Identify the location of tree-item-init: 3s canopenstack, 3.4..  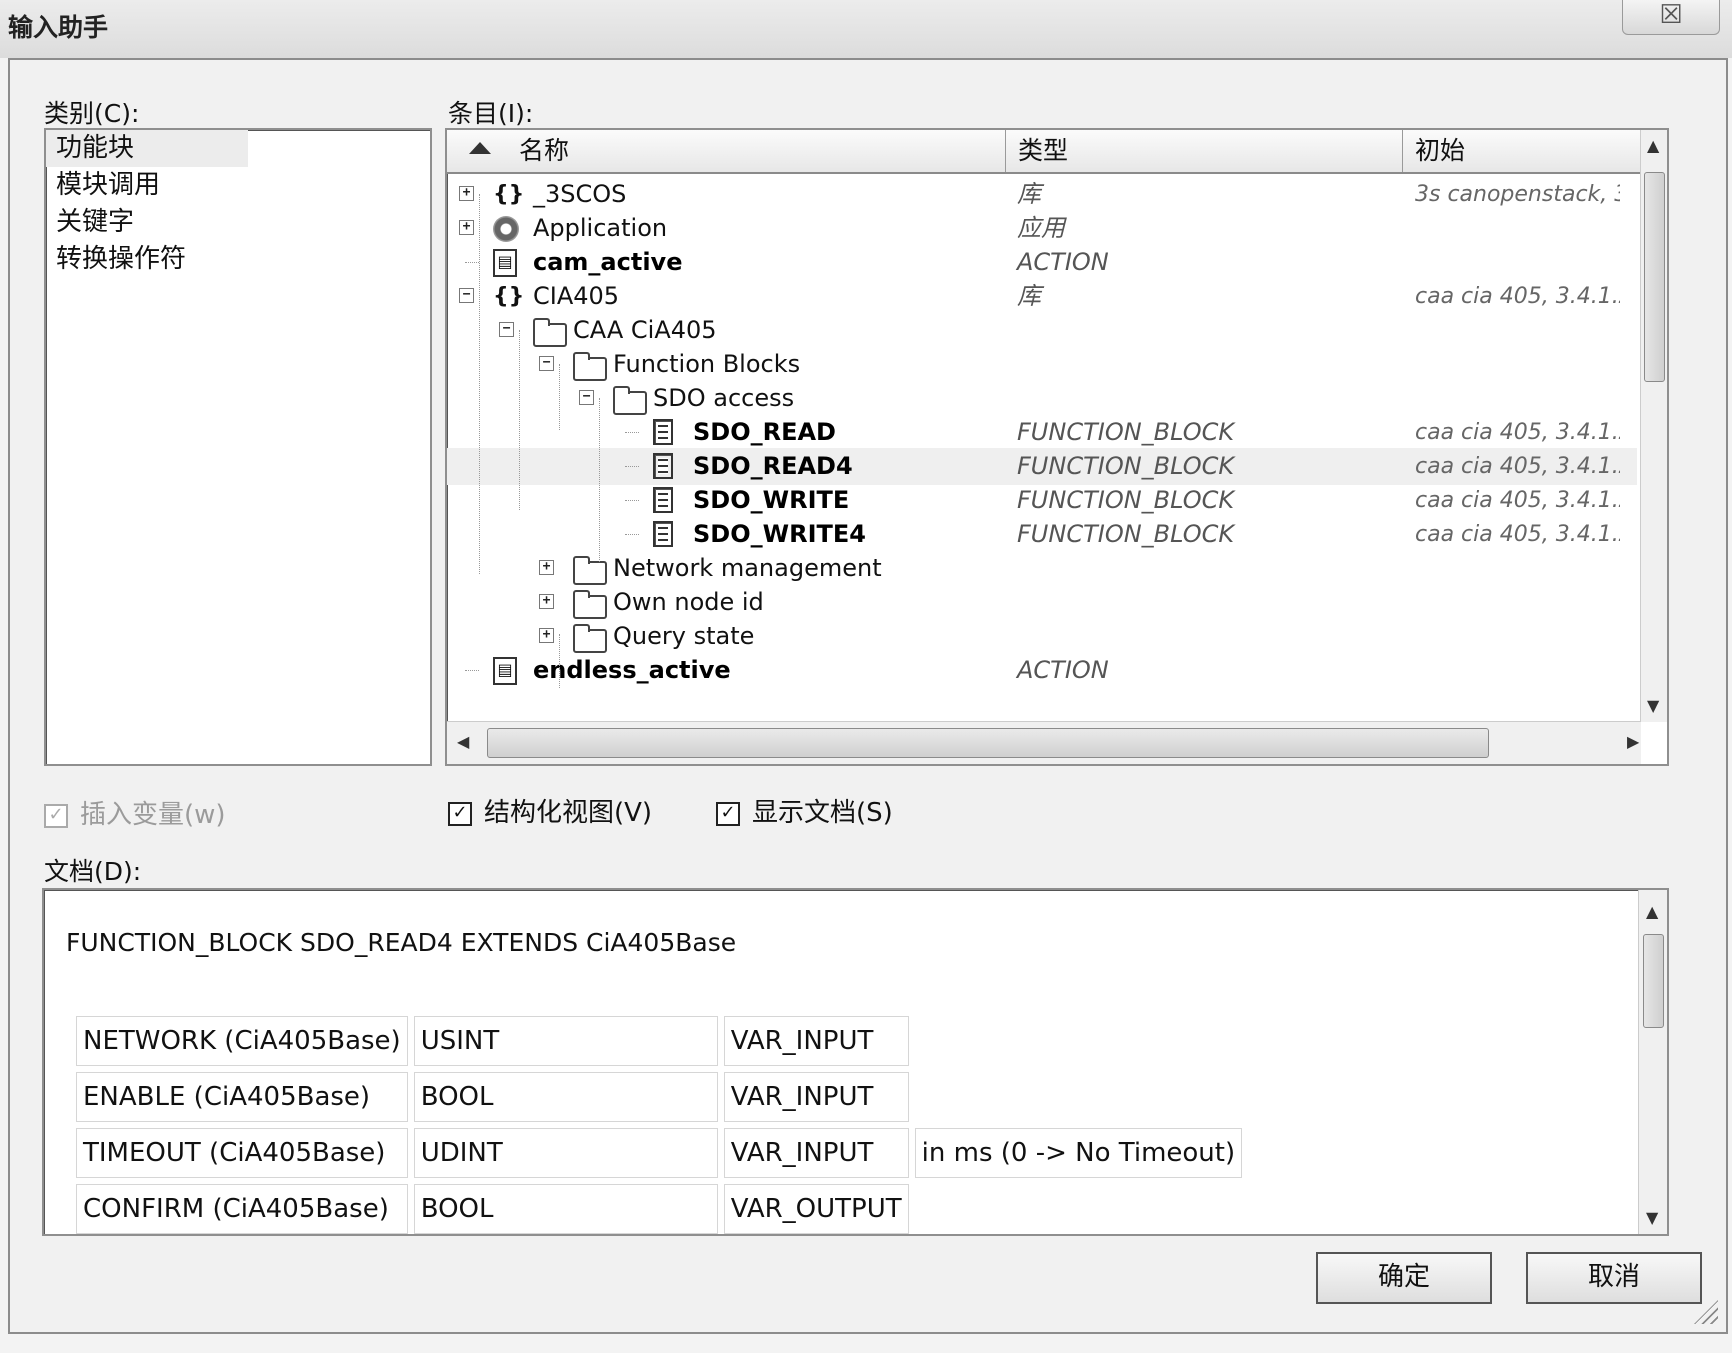
(1517, 194).